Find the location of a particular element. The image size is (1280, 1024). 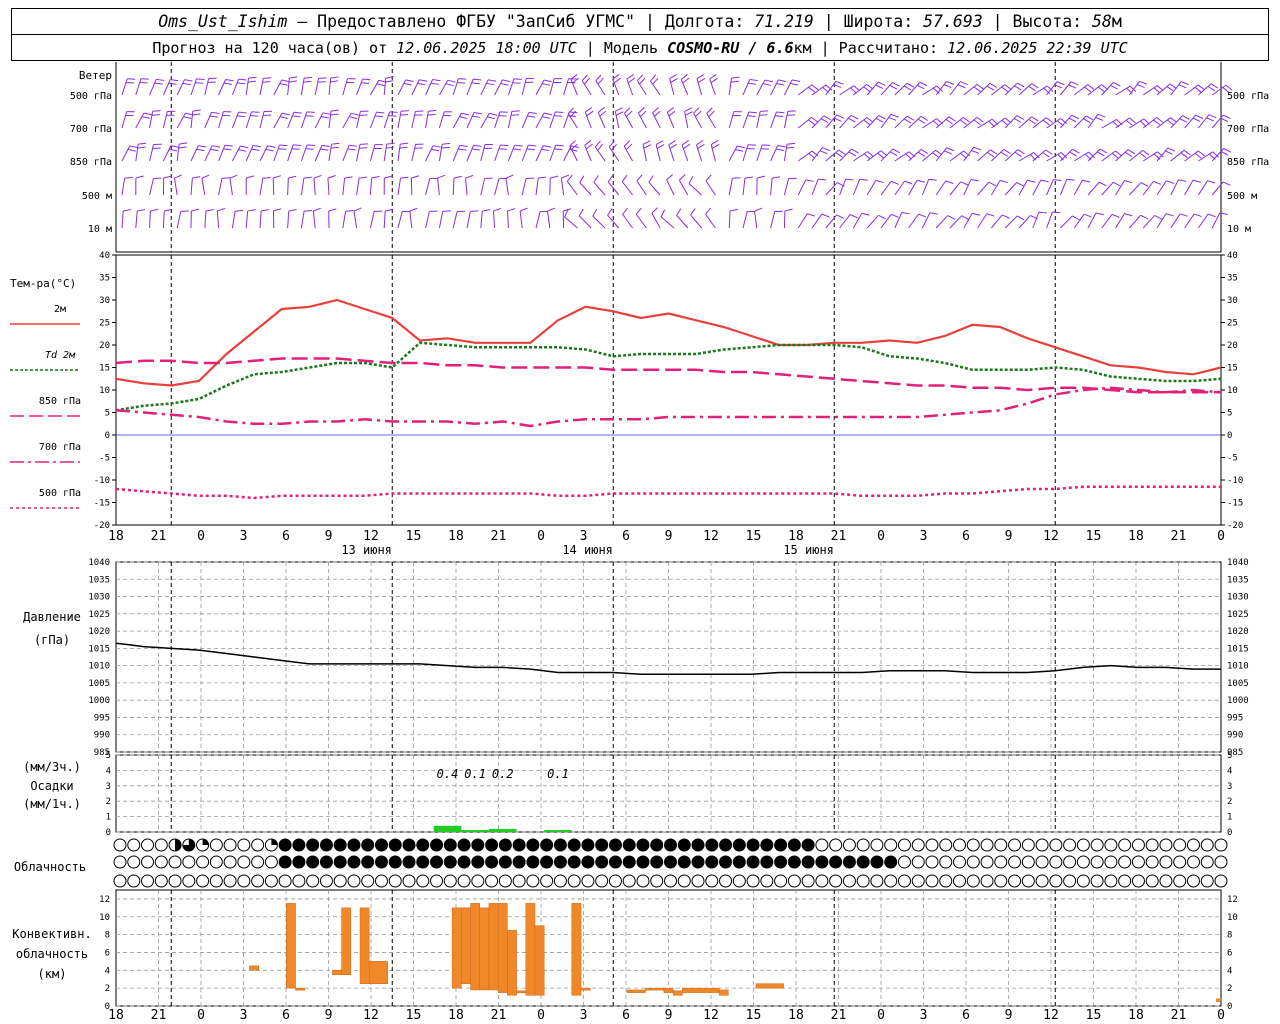

temp-tick-label: 20 is located at coordinates (104, 346).